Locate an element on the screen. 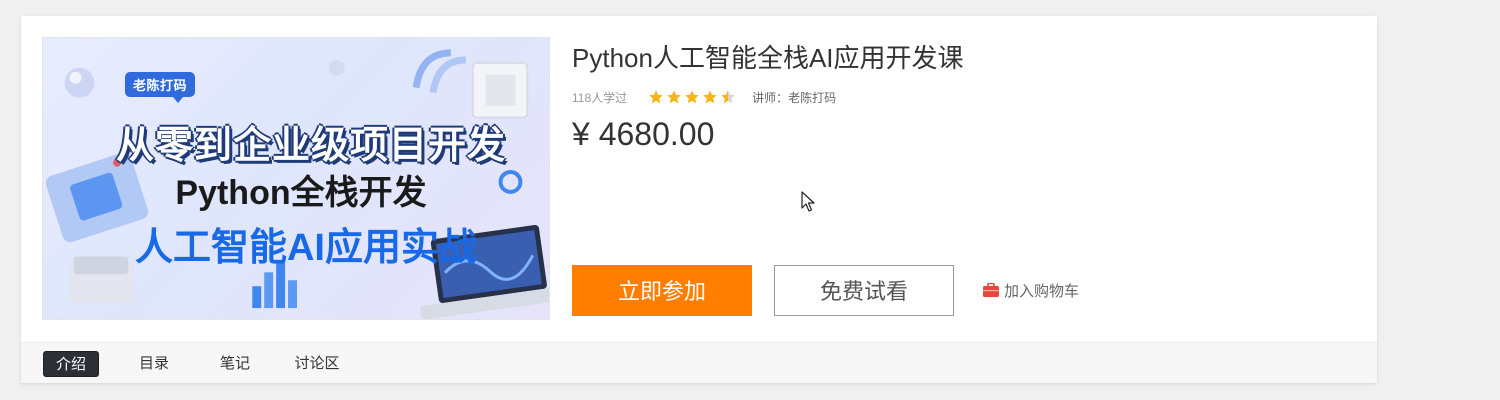 This screenshot has height=400, width=1500. free-trial-button: 免费试看 is located at coordinates (864, 290).